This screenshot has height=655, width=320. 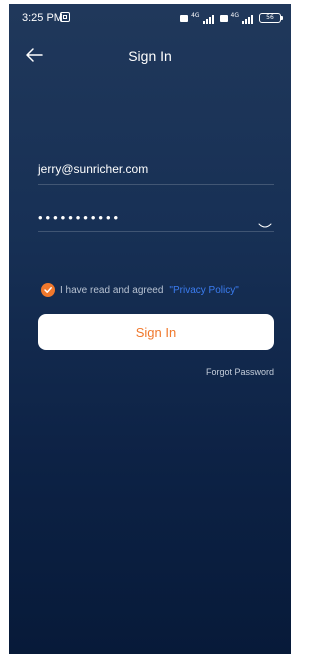 I want to click on network-type-2: 4G, so click(x=234, y=15).